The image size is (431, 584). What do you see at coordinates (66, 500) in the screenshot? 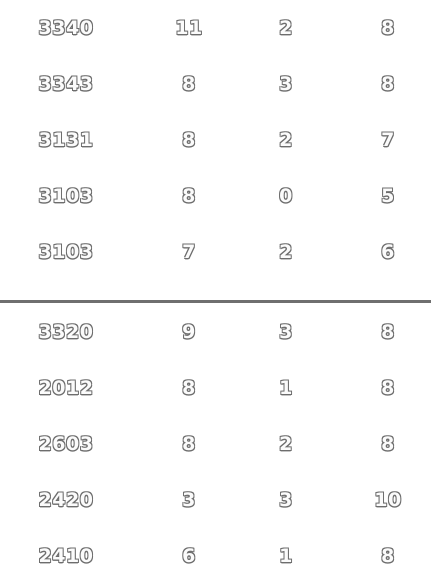
I see `table-cell: 2420` at bounding box center [66, 500].